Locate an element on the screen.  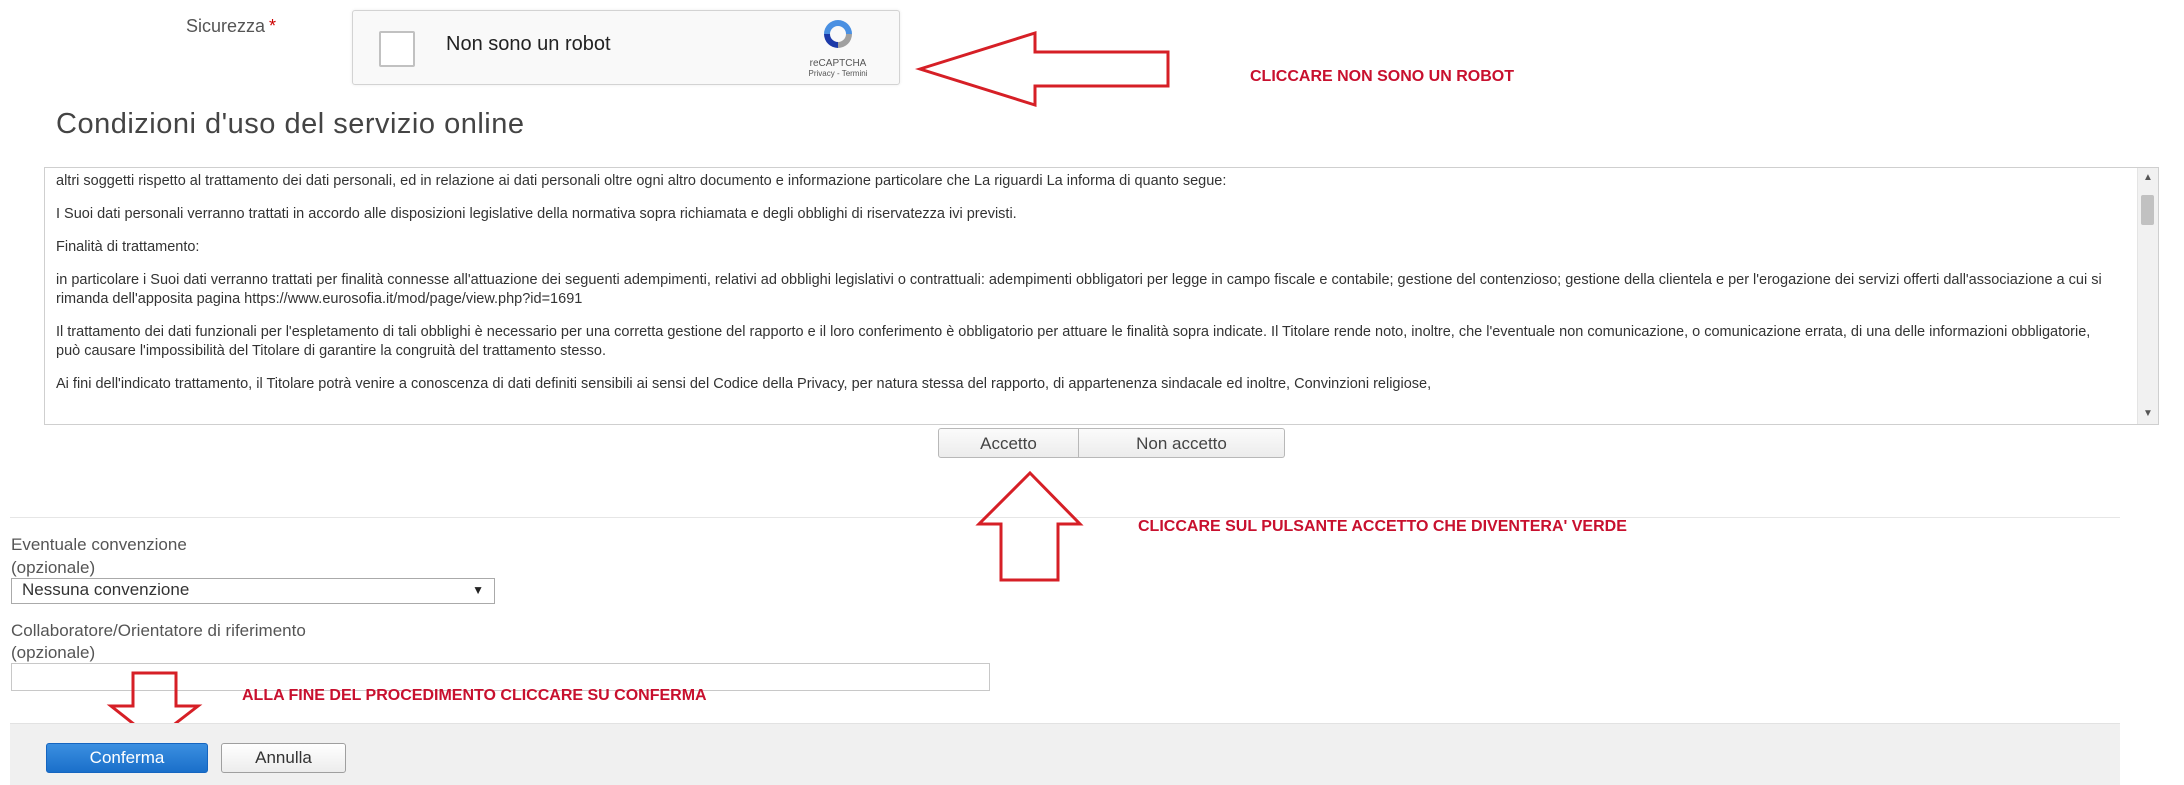
down-arrow-icon is located at coordinates (154, 706).